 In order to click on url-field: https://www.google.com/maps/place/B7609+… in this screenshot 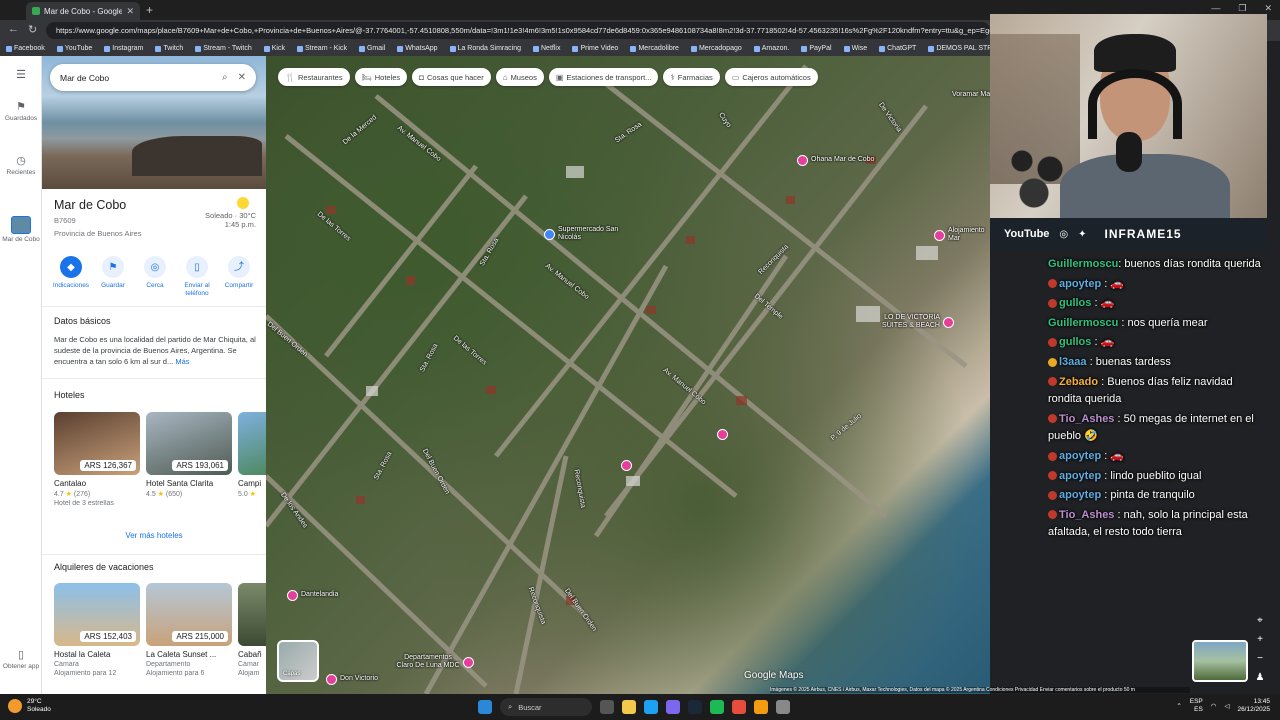, I will do `click(518, 30)`.